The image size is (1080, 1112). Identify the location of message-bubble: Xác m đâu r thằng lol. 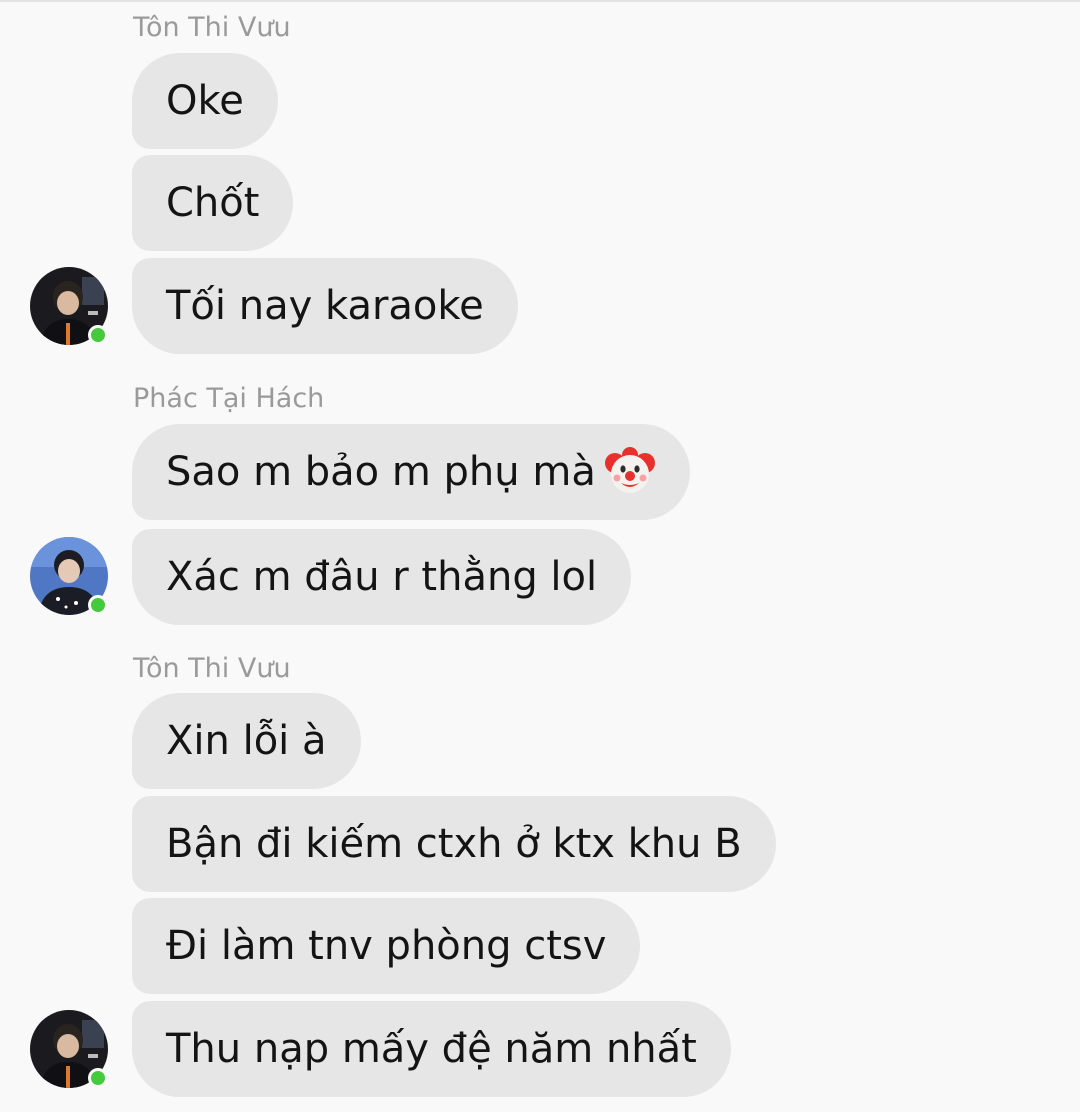
(382, 577).